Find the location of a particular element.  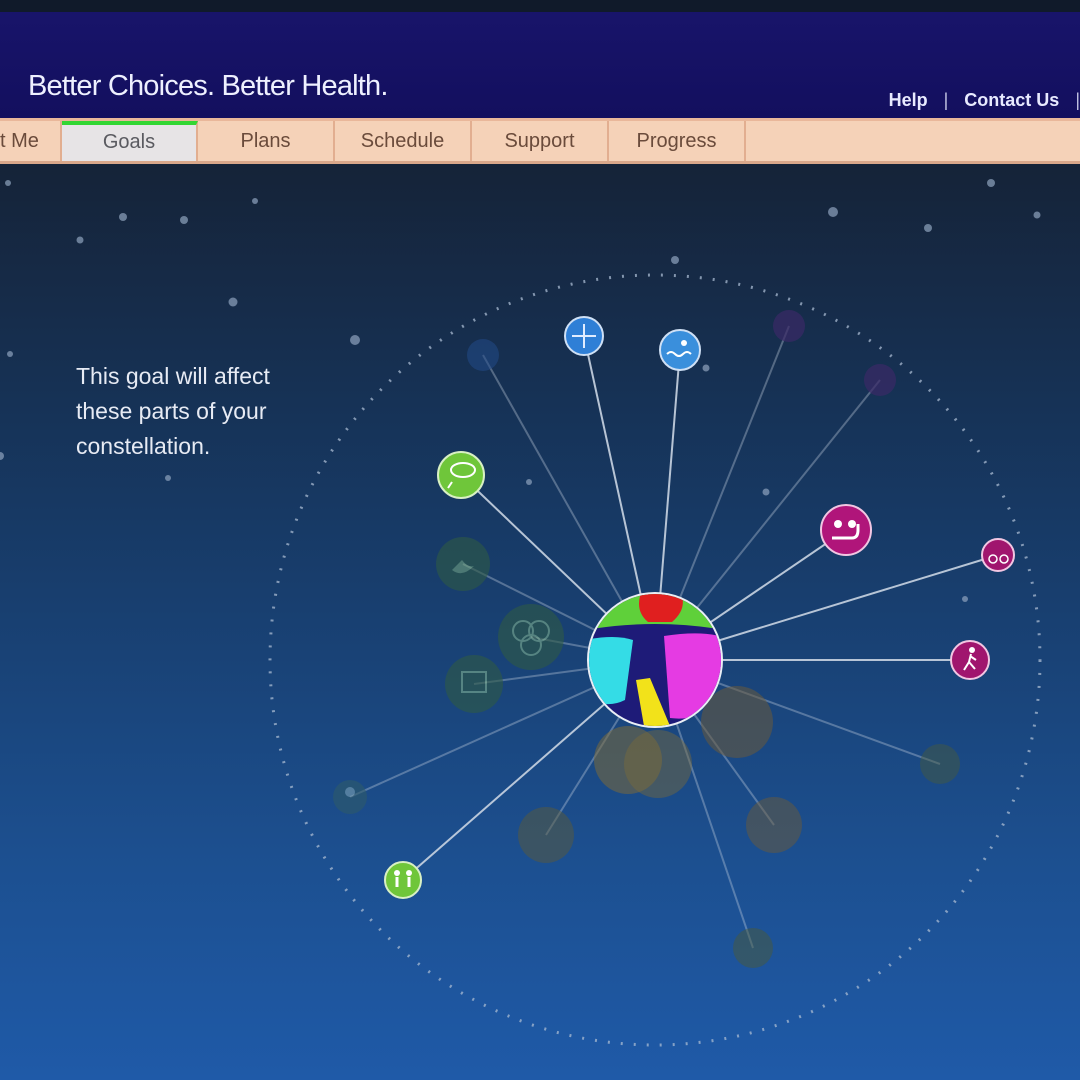

weightlifting-icon is located at coordinates (846, 530).